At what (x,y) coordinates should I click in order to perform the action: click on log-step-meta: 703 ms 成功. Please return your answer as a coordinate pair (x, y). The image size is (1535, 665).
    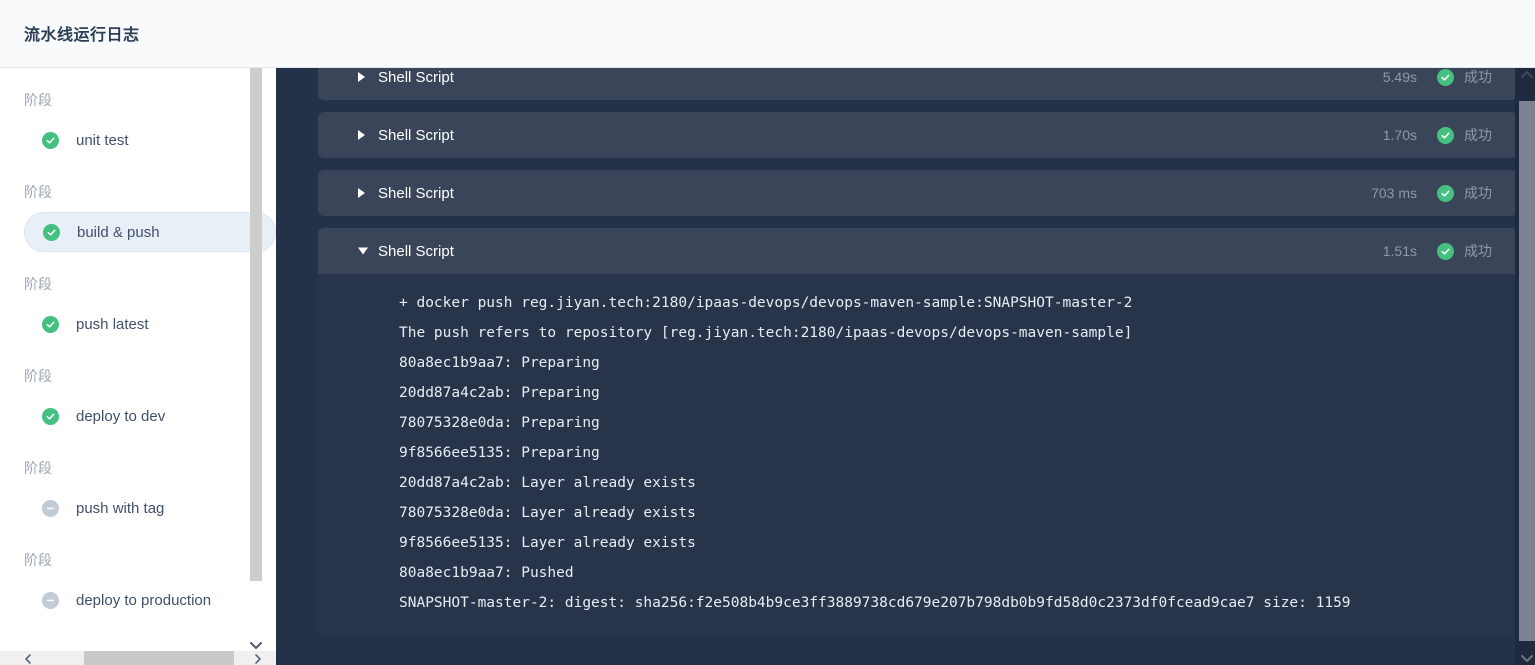
    Looking at the image, I should click on (1431, 193).